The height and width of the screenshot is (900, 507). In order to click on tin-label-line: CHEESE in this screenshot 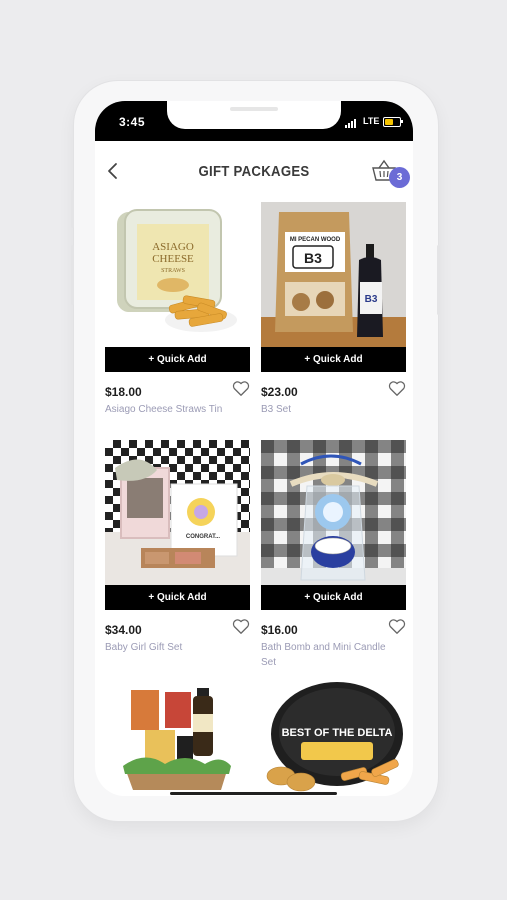, I will do `click(173, 259)`.